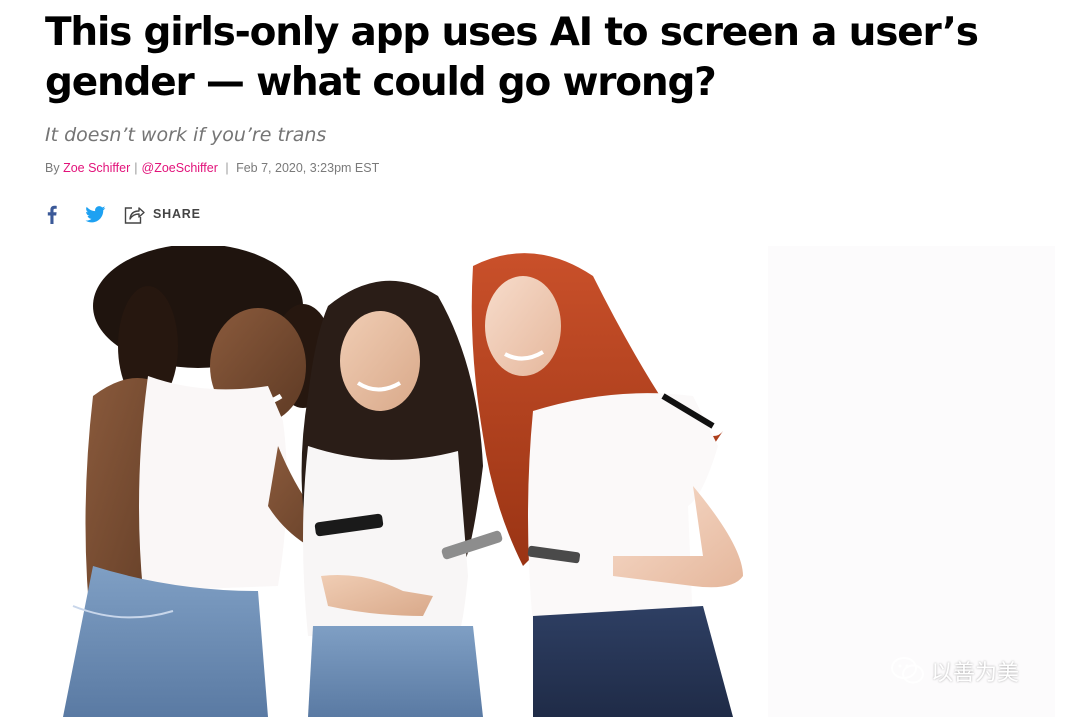 Image resolution: width=1080 pixels, height=717 pixels. Describe the element at coordinates (52, 168) in the screenshot. I see `byline-prefix: By` at that location.